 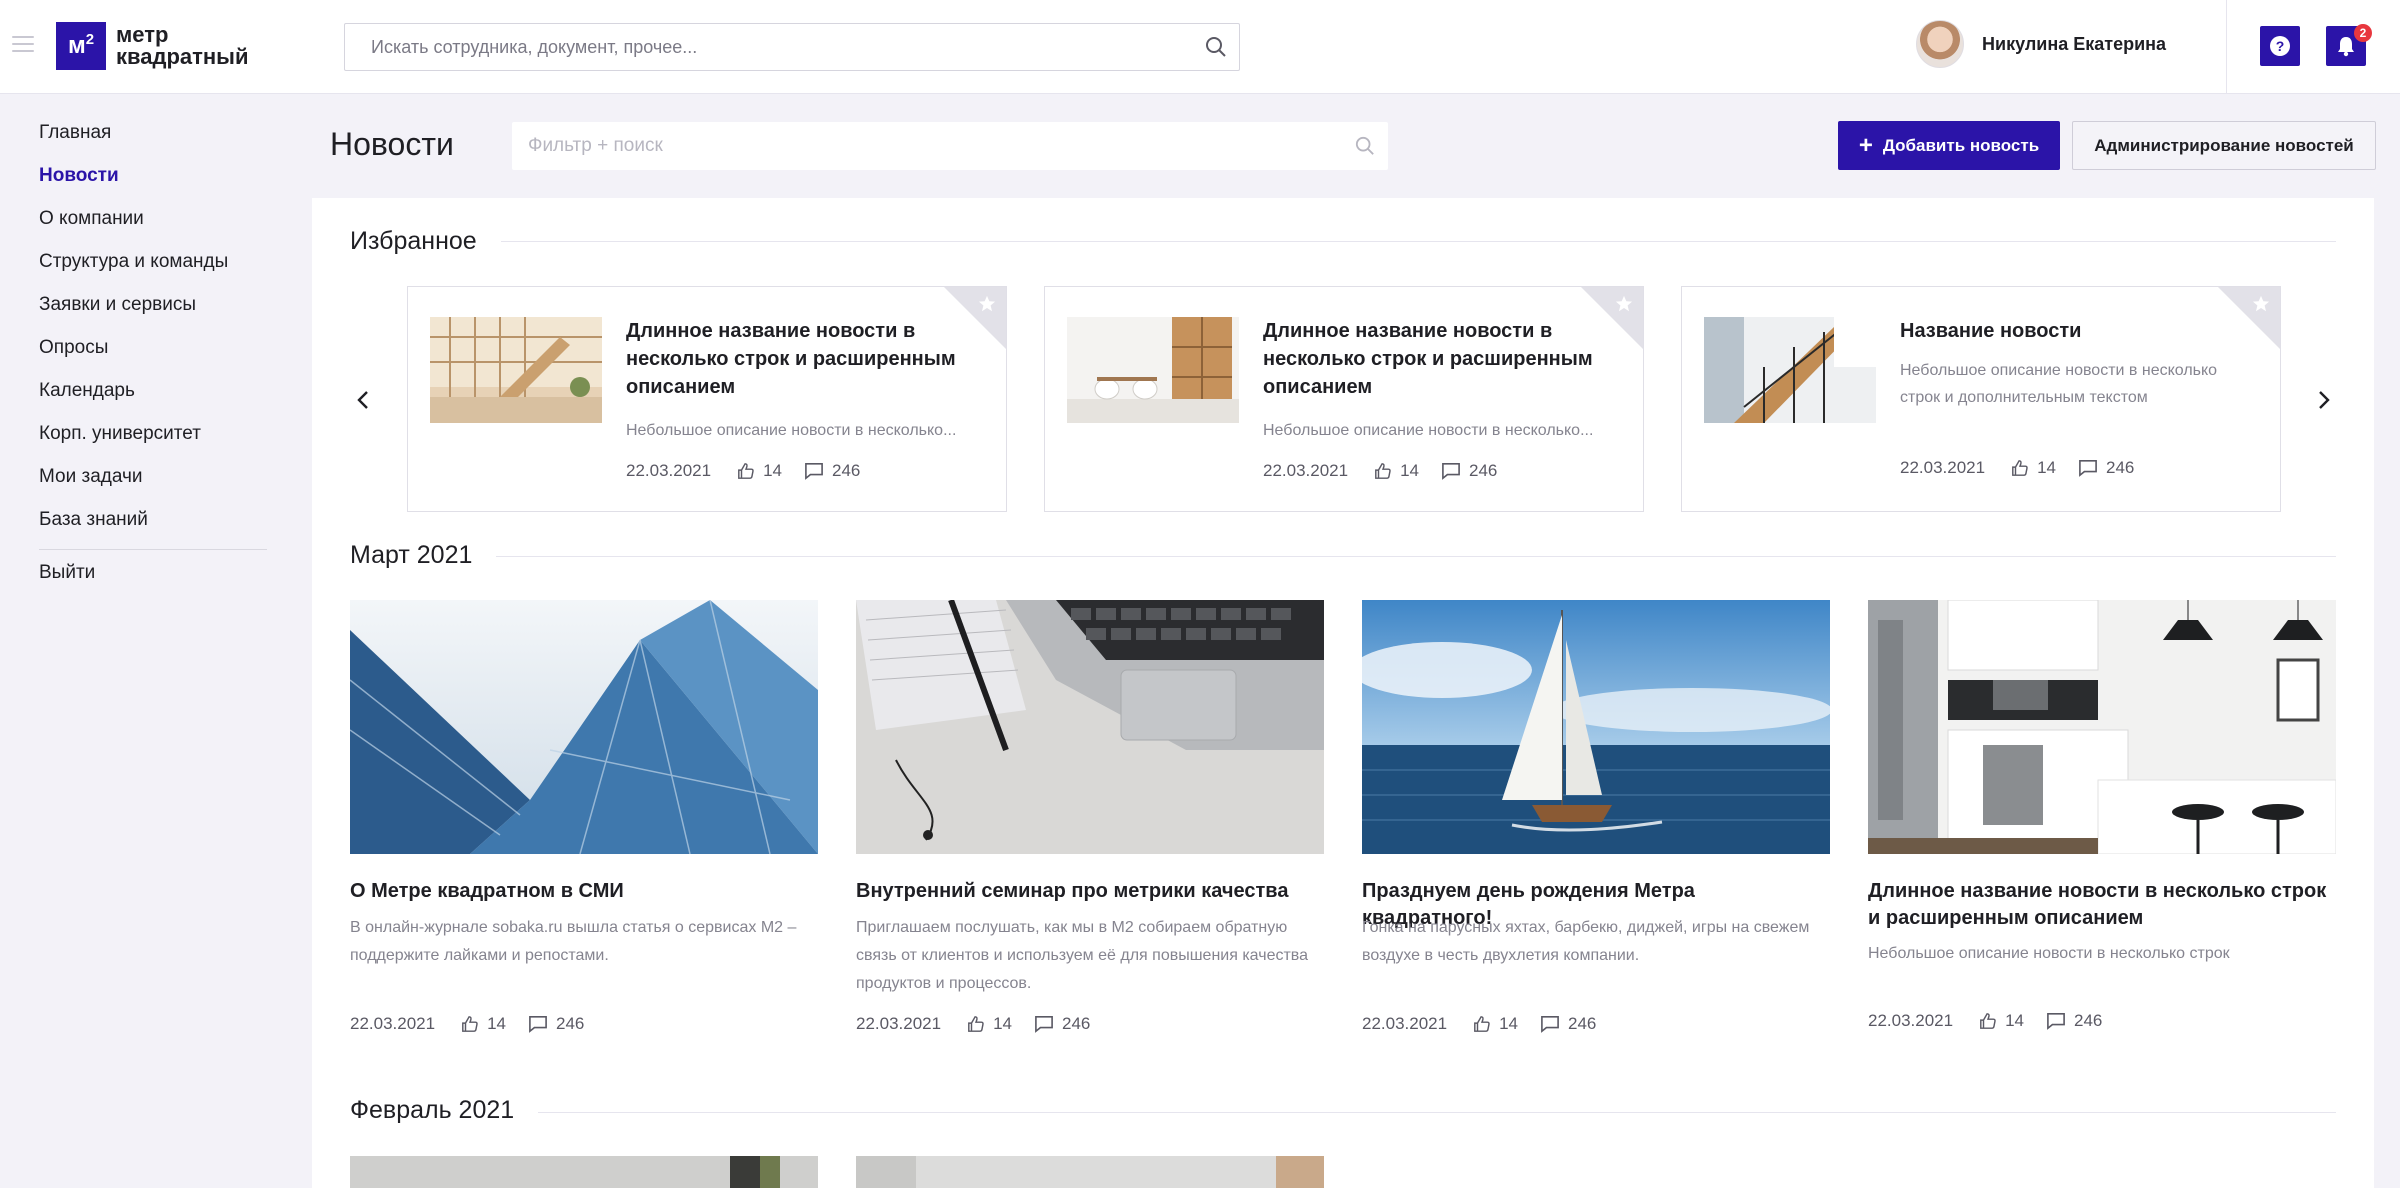 What do you see at coordinates (363, 400) in the screenshot?
I see `carousel-prev-button` at bounding box center [363, 400].